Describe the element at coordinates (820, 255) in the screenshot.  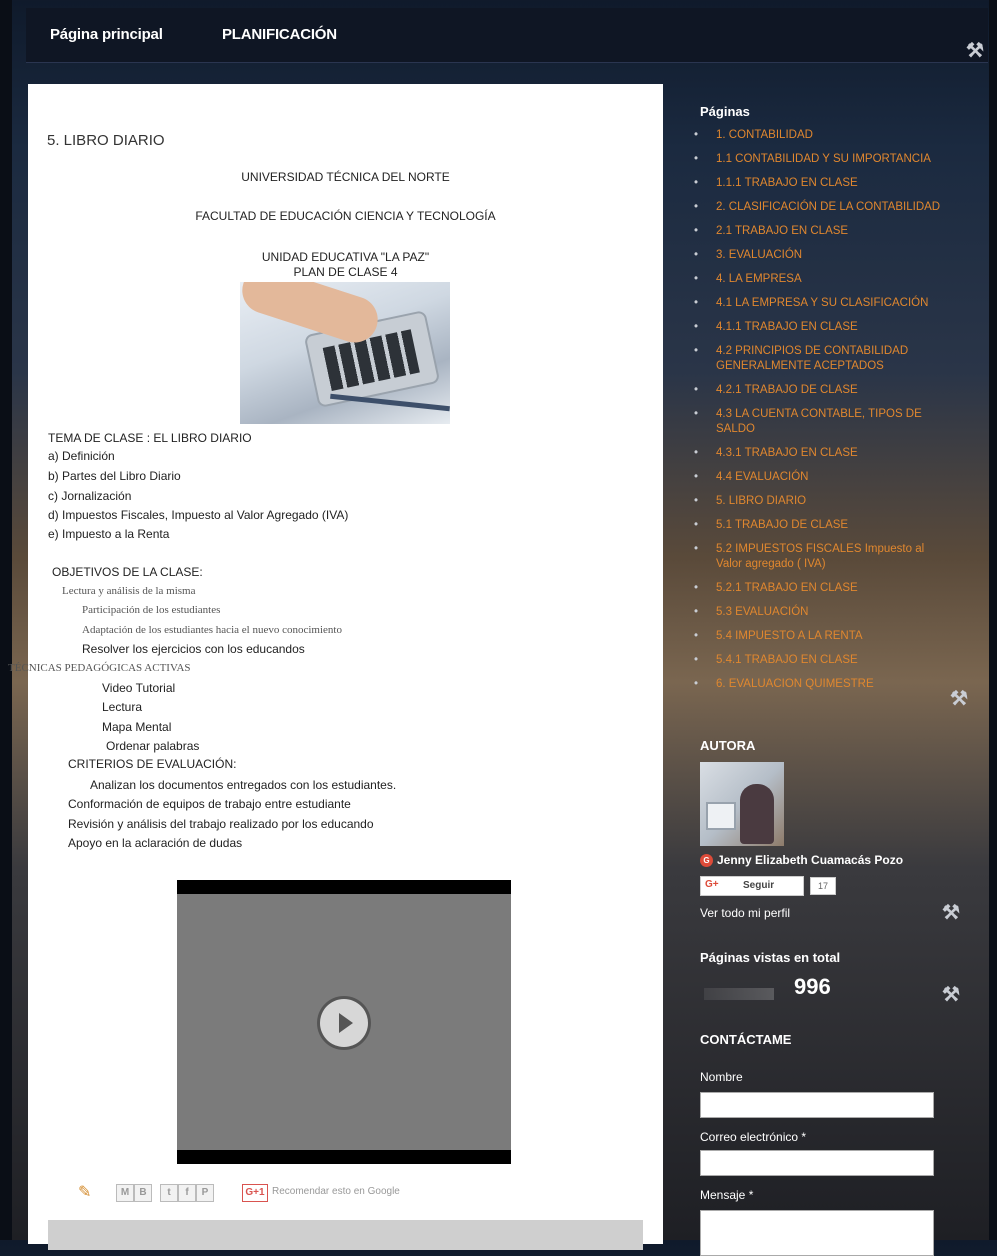
I see `page-link: 3. EVALUACIÓN` at that location.